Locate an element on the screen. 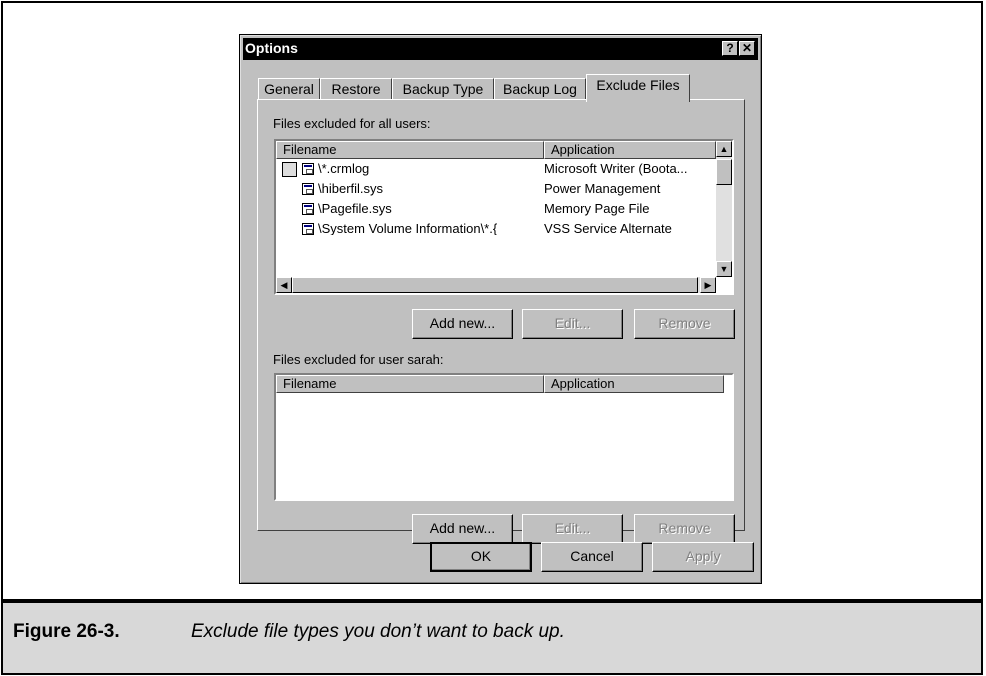 Image resolution: width=986 pixels, height=676 pixels. horizontal-scrollbar: ◀ ▶ is located at coordinates (496, 285).